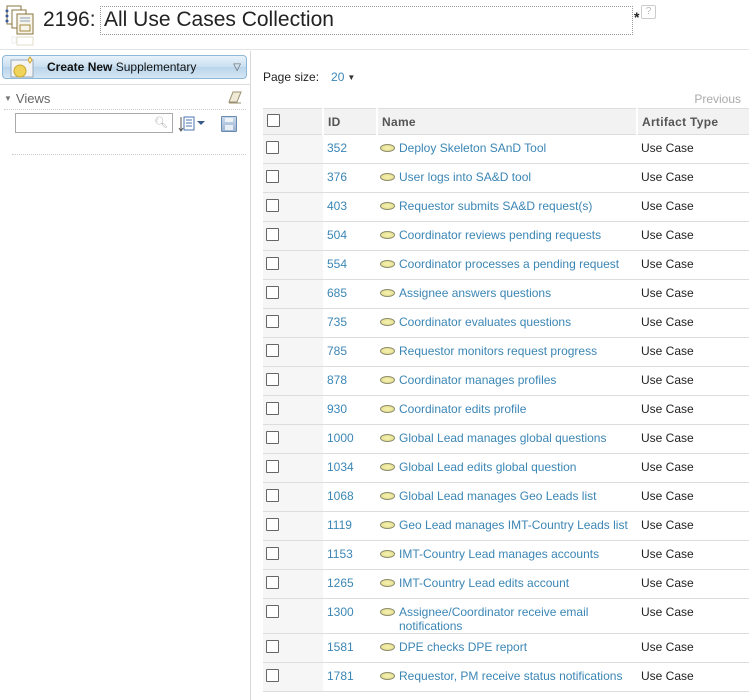 The image size is (749, 700). I want to click on table-row: 352 Deploy Skeleton SAnD Tool Use Case, so click(506, 149).